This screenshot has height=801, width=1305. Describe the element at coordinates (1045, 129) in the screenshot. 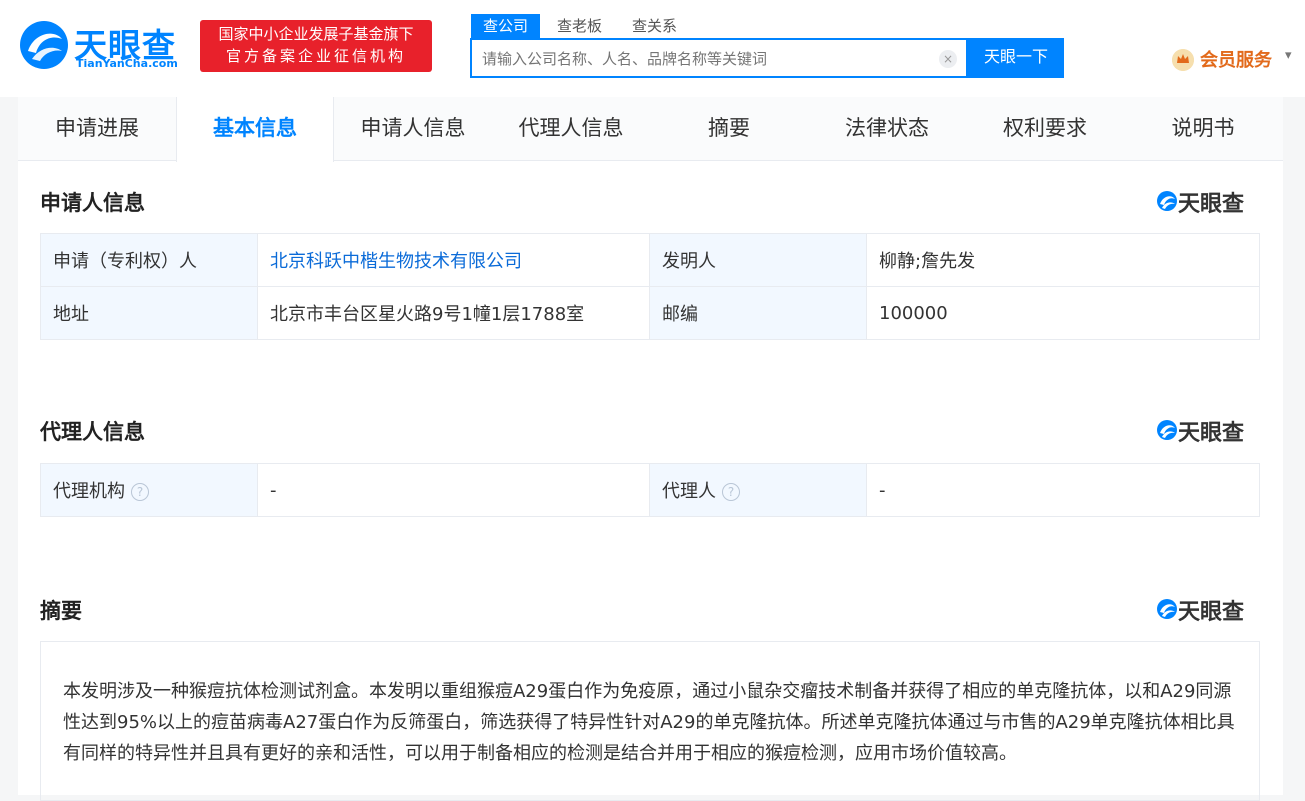

I see `tab-claims: 权利要求` at that location.